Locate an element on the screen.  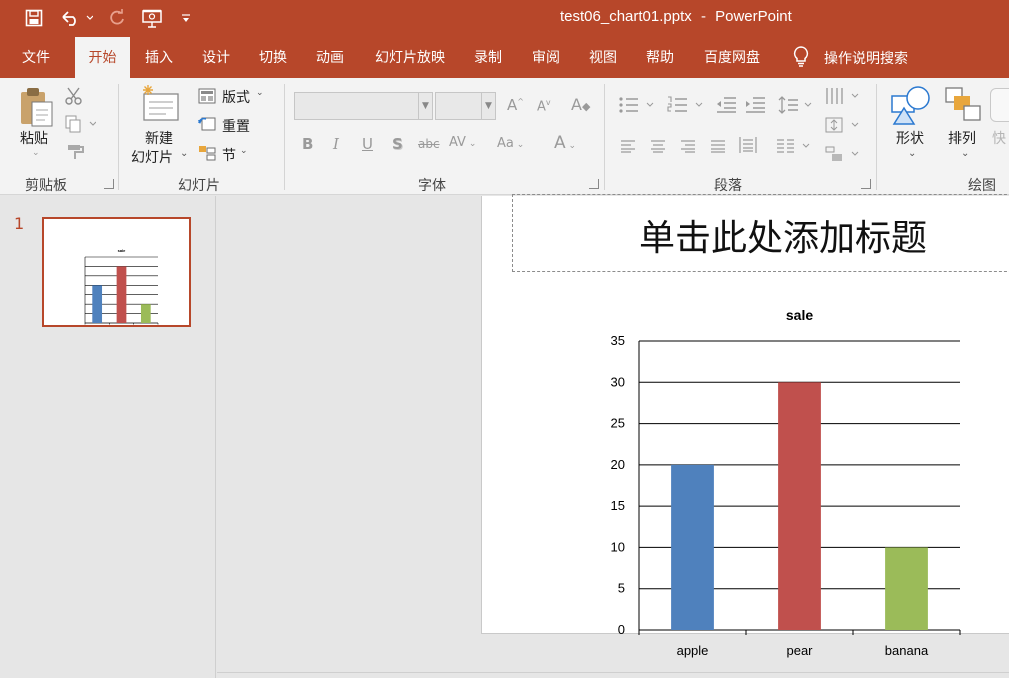
tab-home: 开始 is located at coordinates (102, 57).